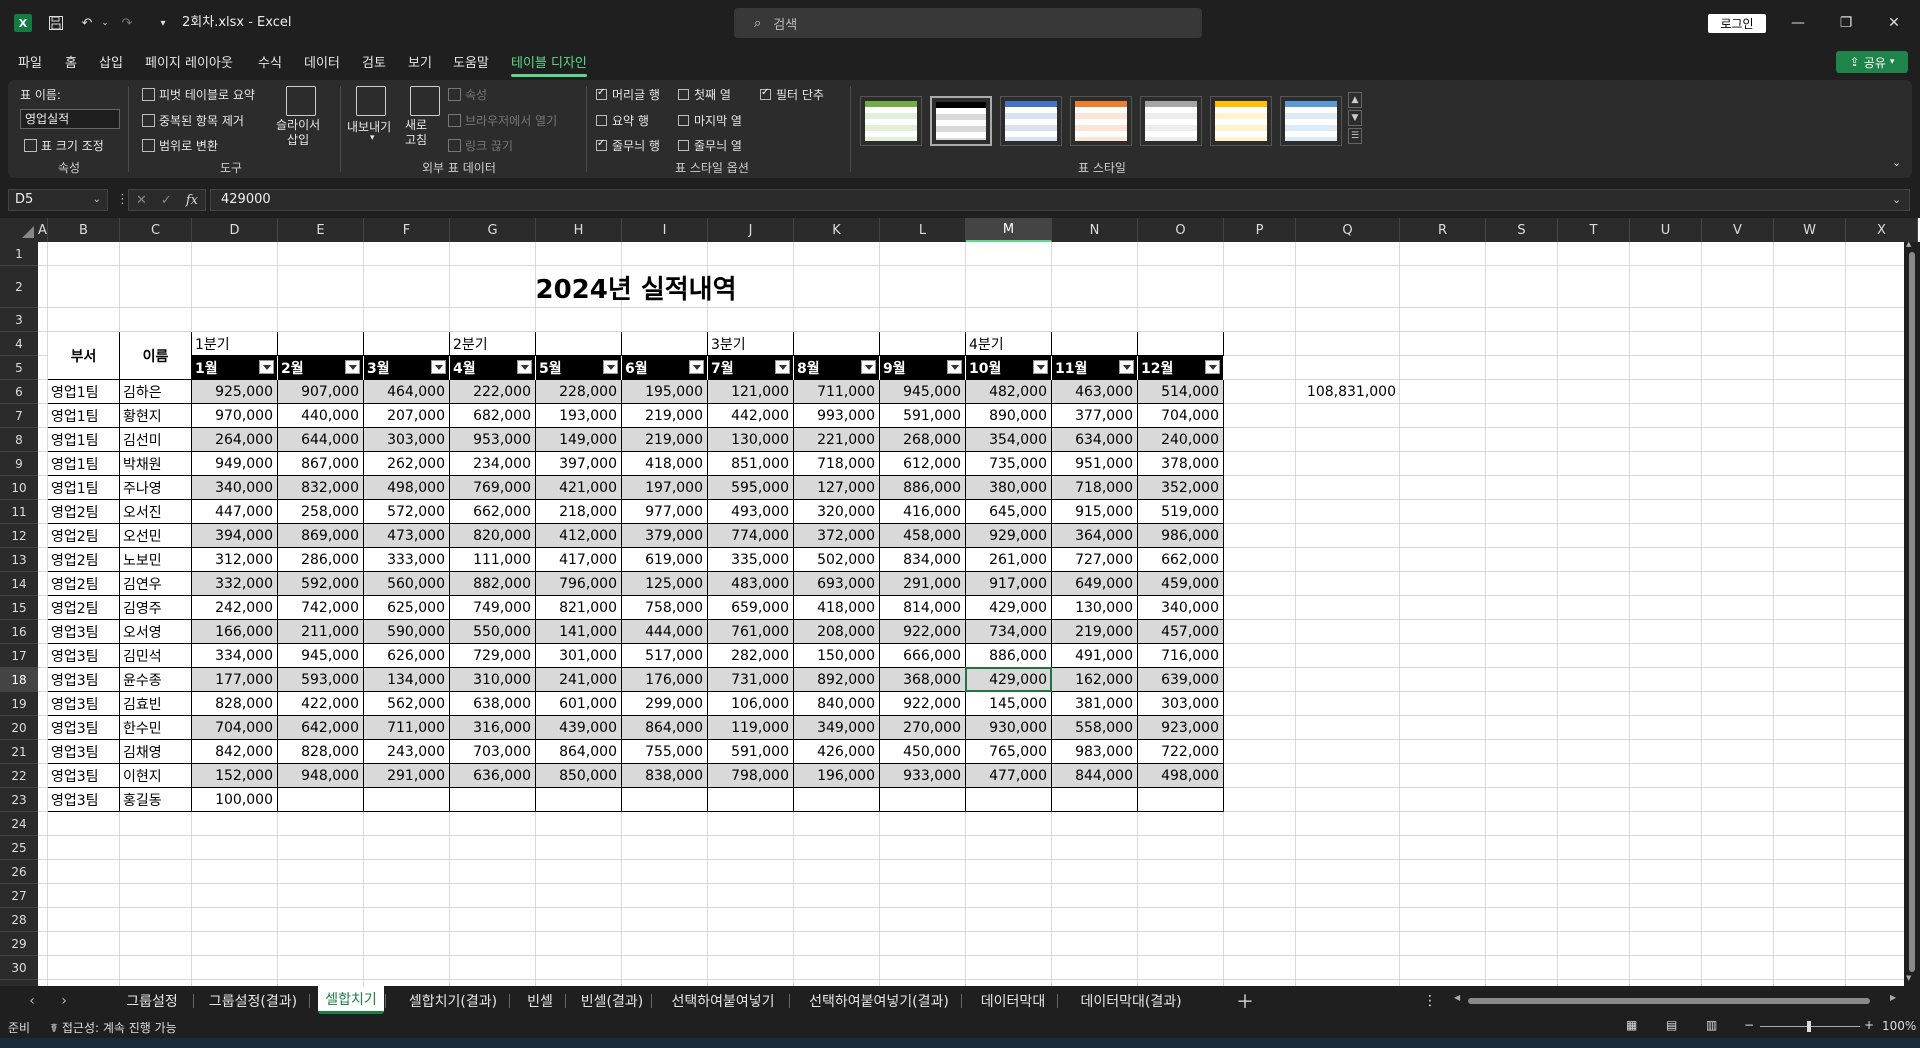 This screenshot has width=1920, height=1048. Describe the element at coordinates (19, 560) in the screenshot. I see `row-header: 13` at that location.